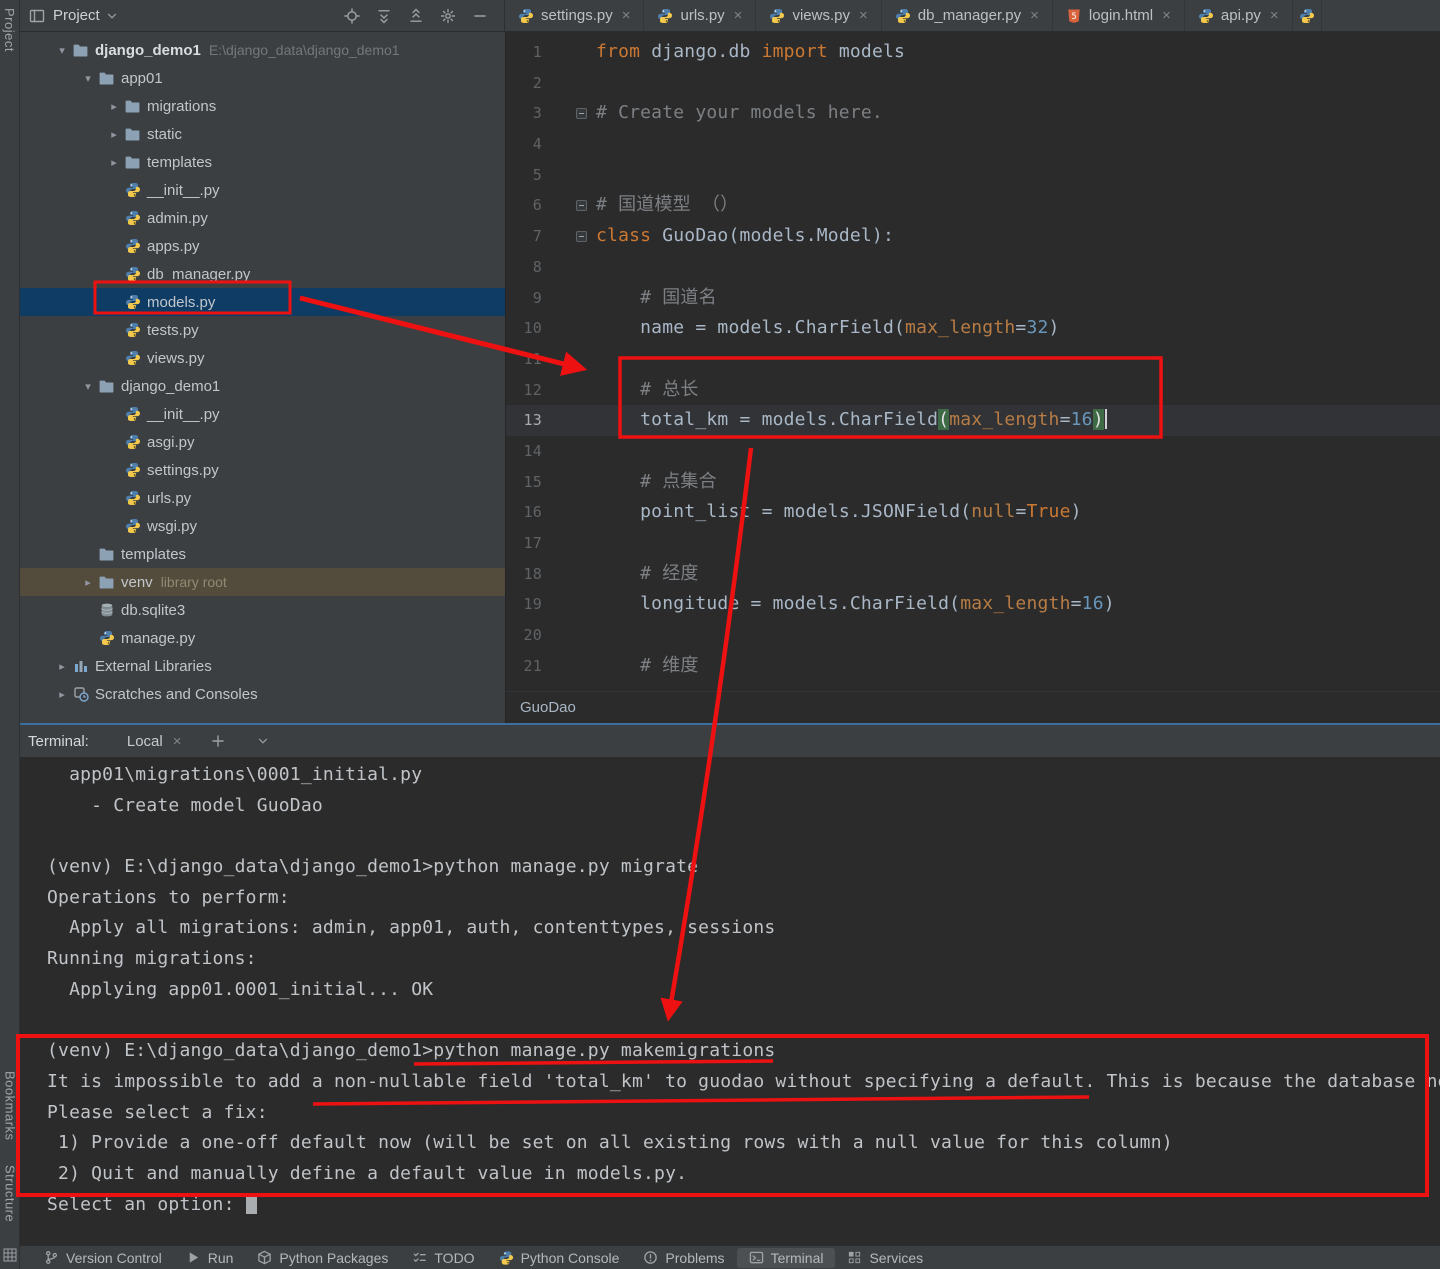 This screenshot has width=1440, height=1269. Describe the element at coordinates (973, 451) in the screenshot. I see `code-line-14: 14` at that location.